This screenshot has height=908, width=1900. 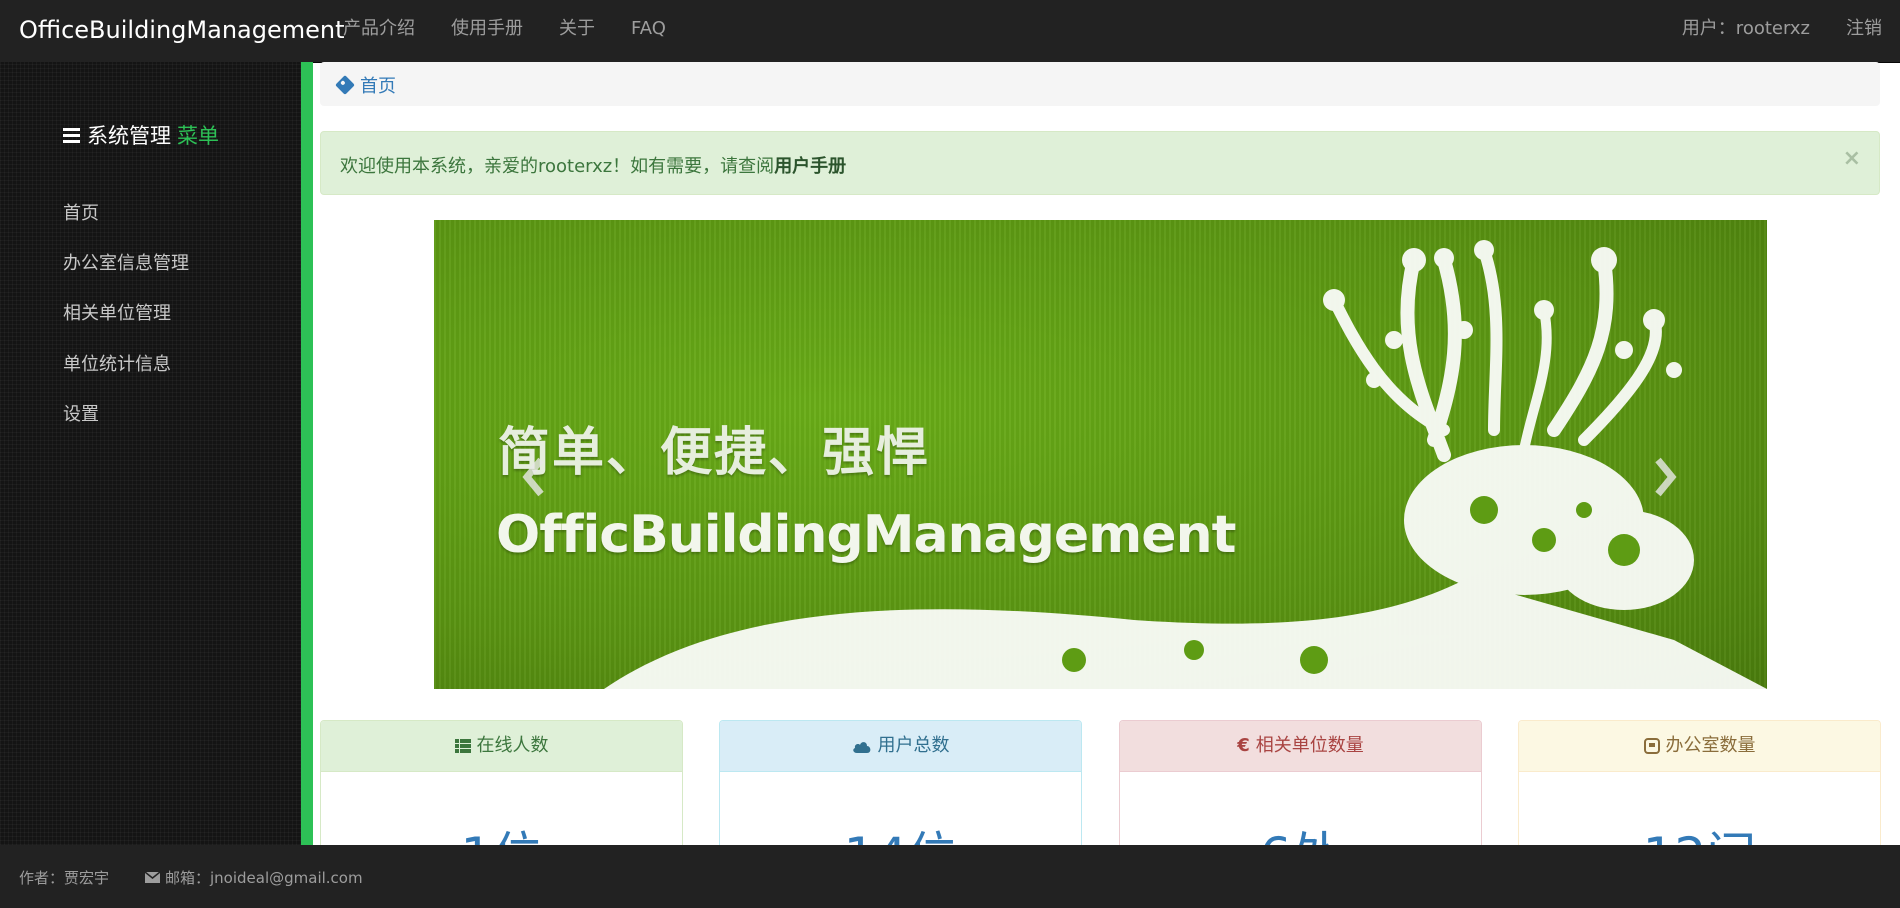 I want to click on sidebar-title-accent: 菜单, so click(x=198, y=136).